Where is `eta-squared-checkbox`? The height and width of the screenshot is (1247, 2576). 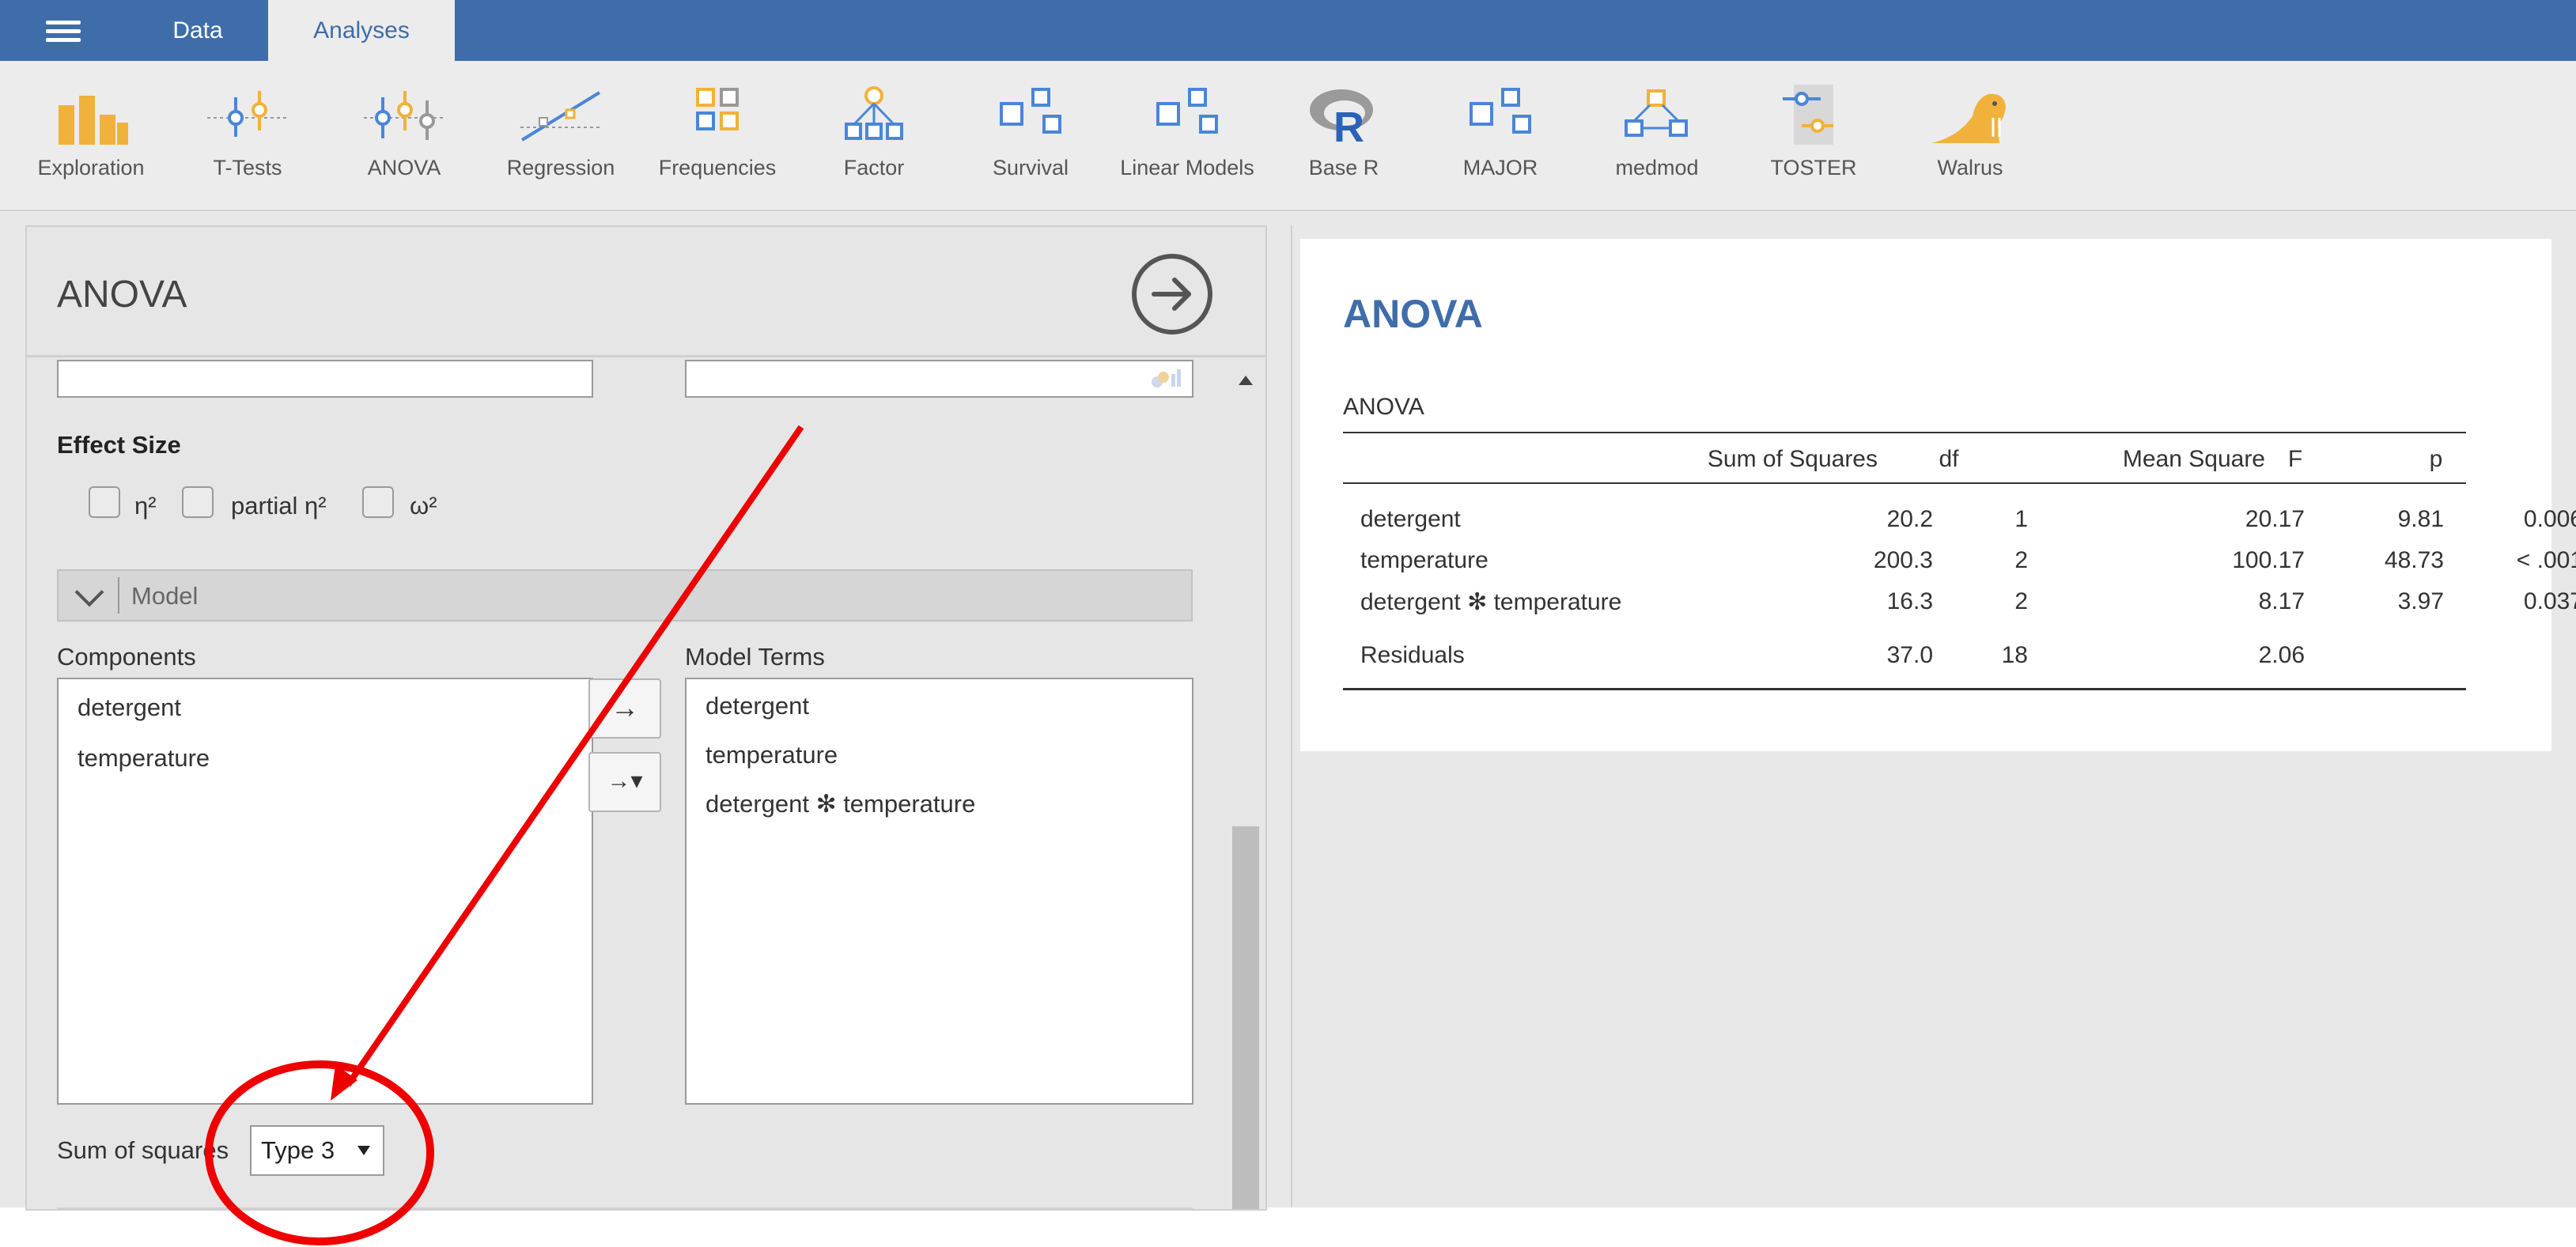 eta-squared-checkbox is located at coordinates (104, 502).